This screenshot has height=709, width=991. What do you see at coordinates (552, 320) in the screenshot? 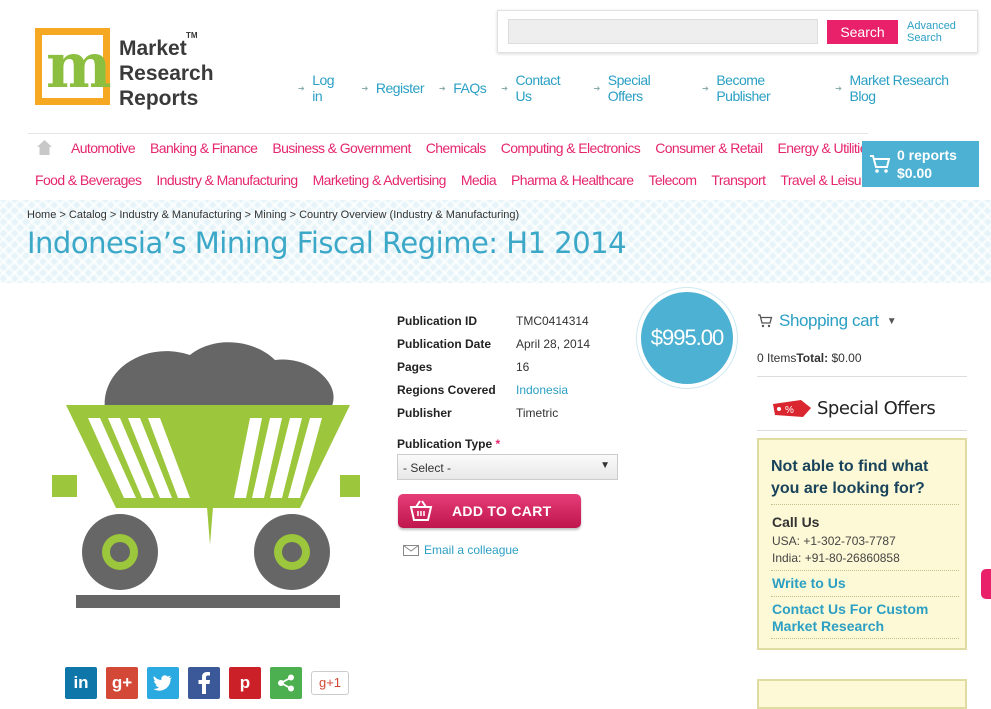
I see `detail-value: TMC0414314` at bounding box center [552, 320].